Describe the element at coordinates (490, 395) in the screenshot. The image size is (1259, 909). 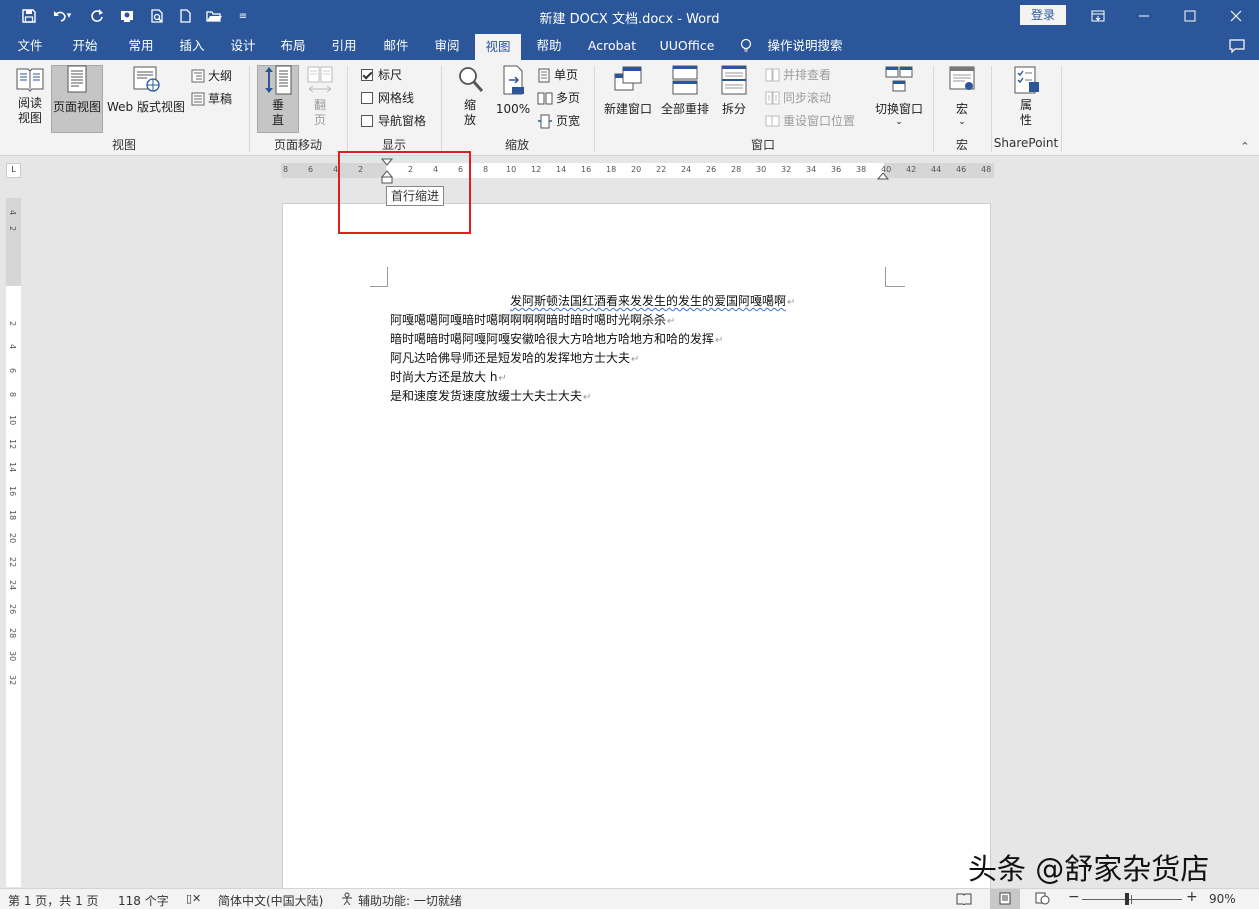
I see `document-paragraph: 是和速度发货速度放缓士大夫士大夫↵` at that location.